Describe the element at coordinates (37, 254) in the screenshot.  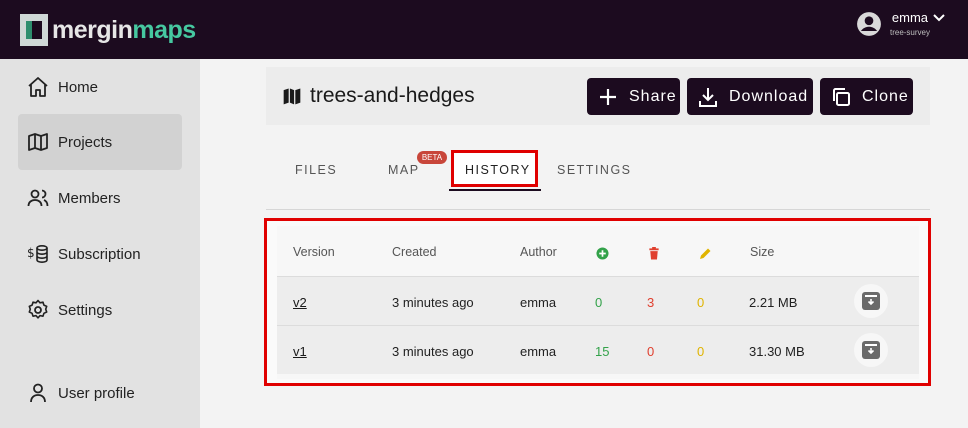
I see `coins-icon: $` at that location.